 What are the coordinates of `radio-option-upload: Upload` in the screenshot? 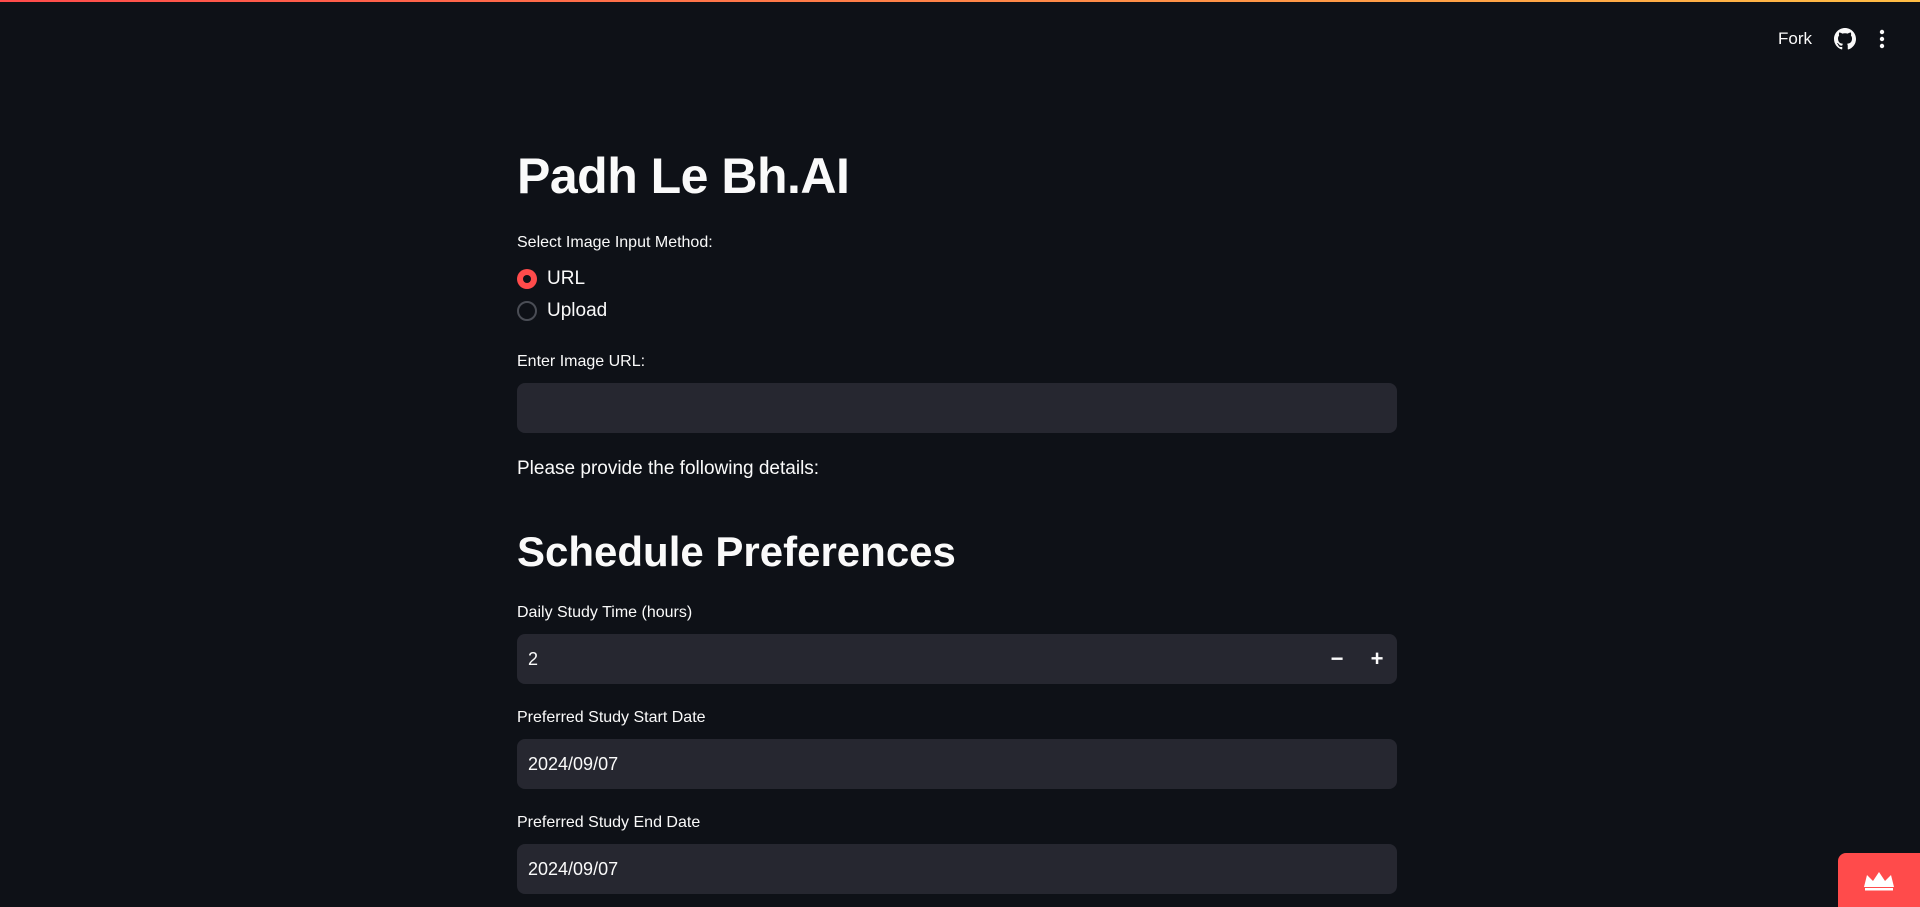 It's located at (562, 311).